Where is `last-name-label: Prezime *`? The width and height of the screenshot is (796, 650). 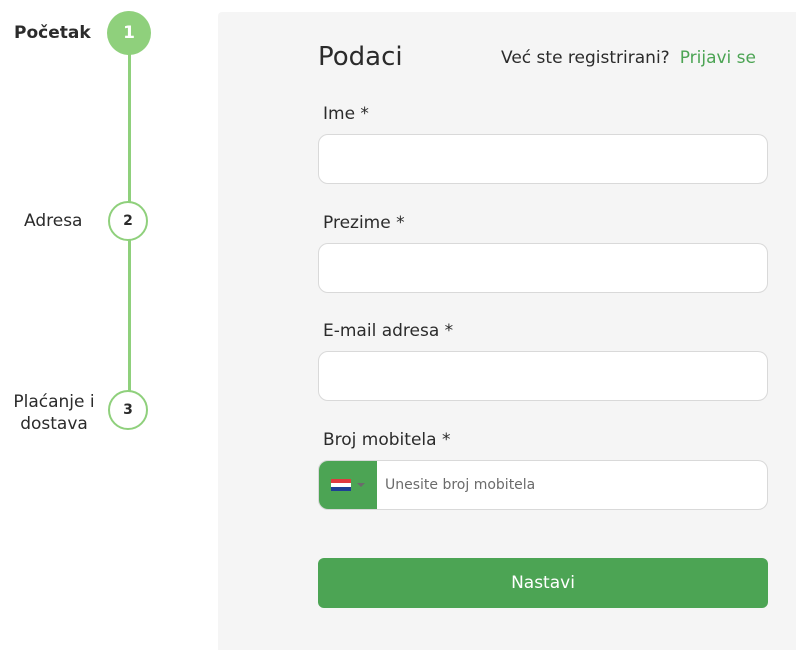
last-name-label: Prezime * is located at coordinates (364, 223).